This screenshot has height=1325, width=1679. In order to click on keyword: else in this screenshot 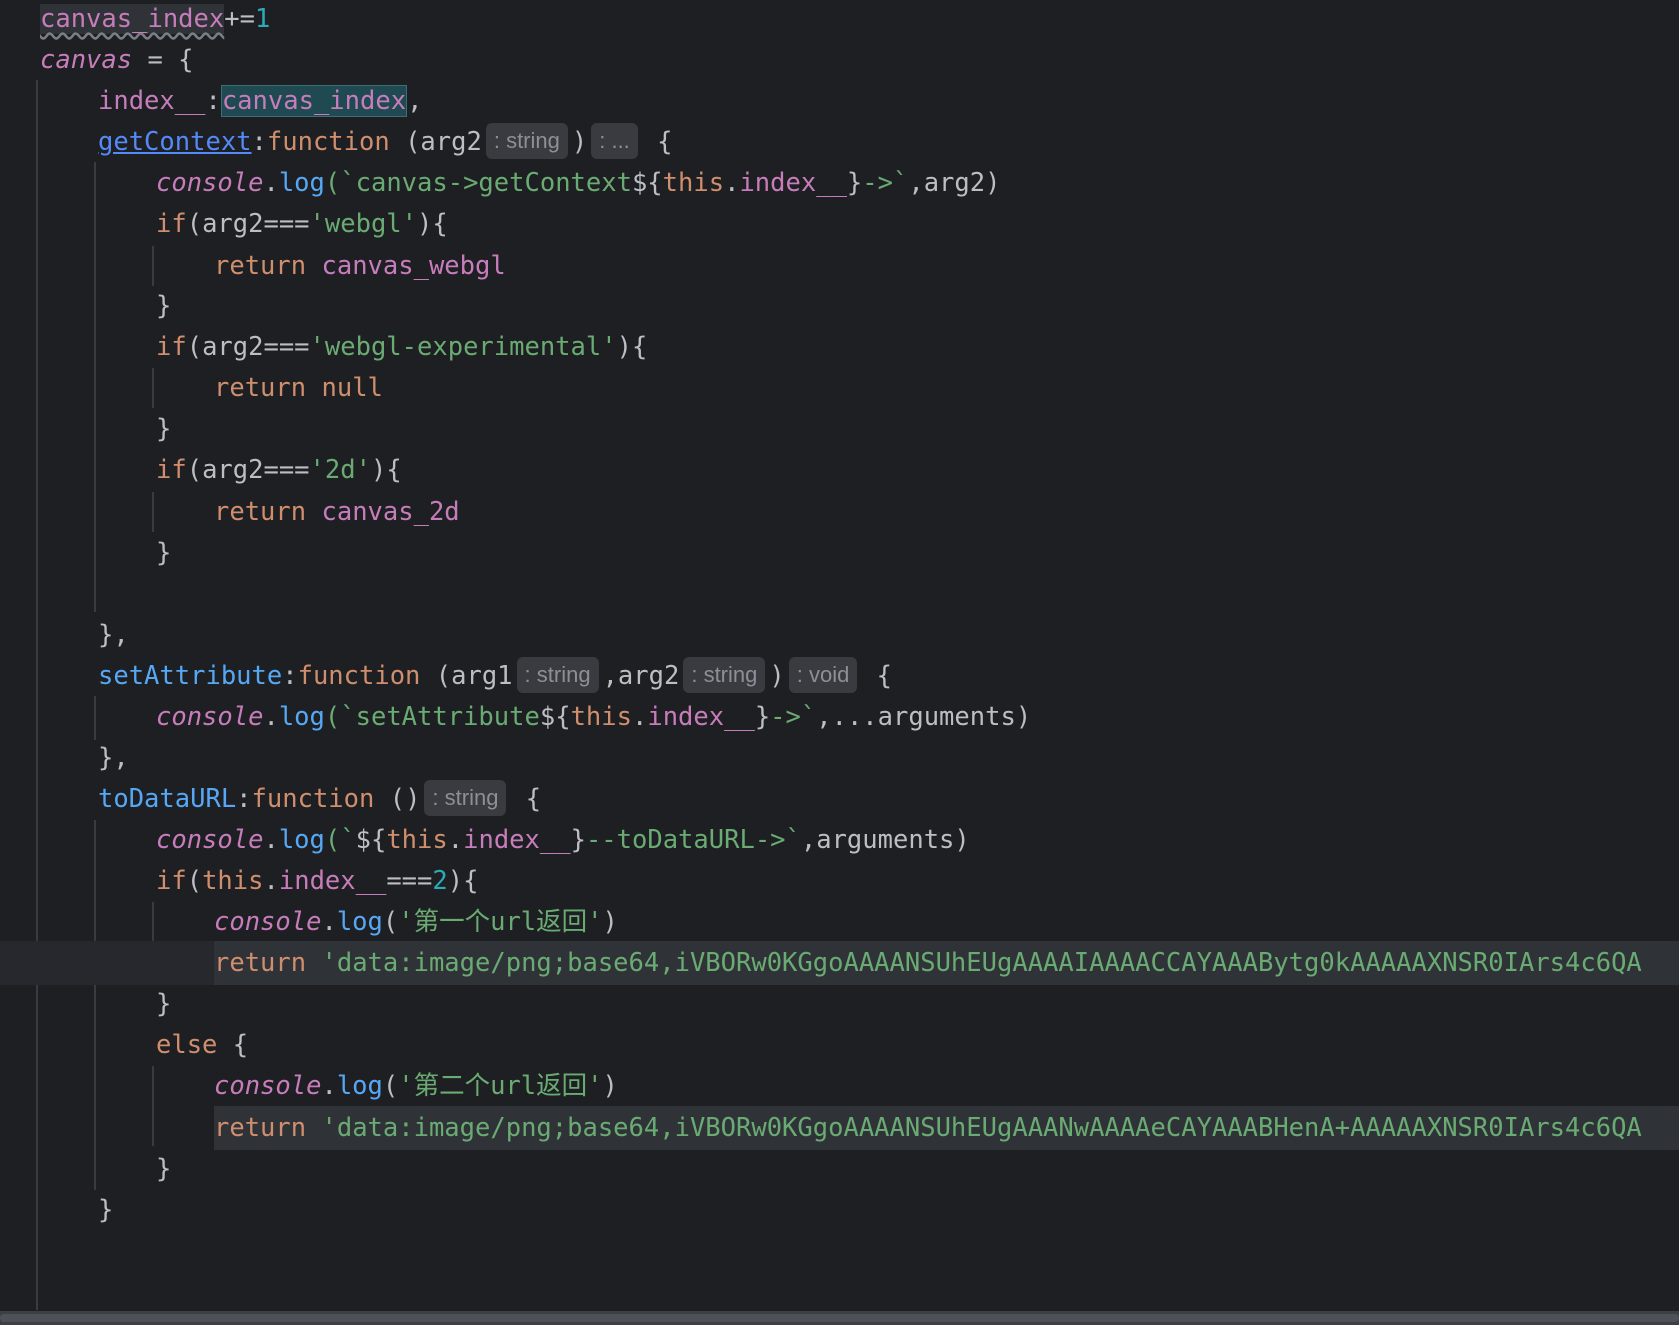, I will do `click(187, 1045)`.